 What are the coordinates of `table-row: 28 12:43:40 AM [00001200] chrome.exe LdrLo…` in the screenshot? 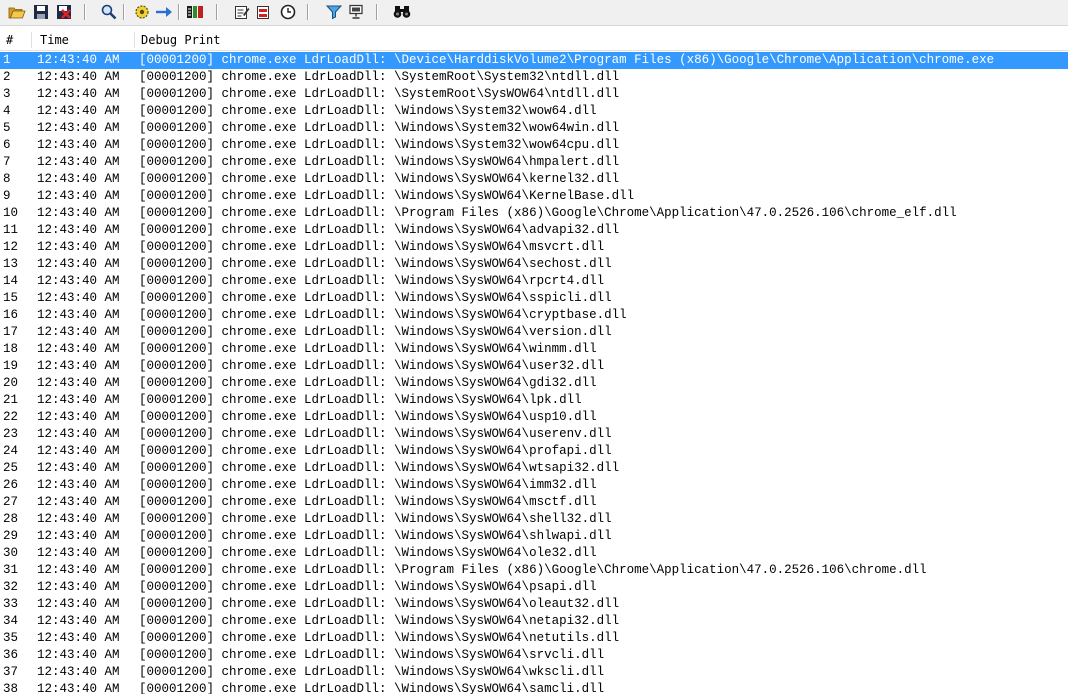 It's located at (534, 519).